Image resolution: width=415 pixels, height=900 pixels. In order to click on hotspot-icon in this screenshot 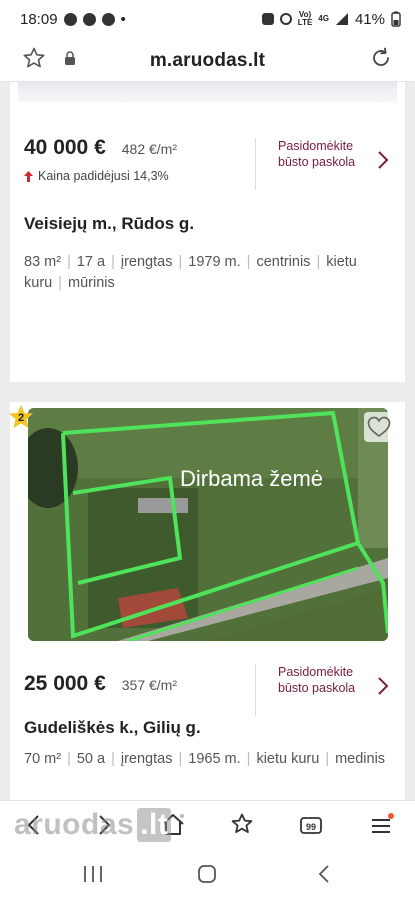, I will do `click(285, 19)`.